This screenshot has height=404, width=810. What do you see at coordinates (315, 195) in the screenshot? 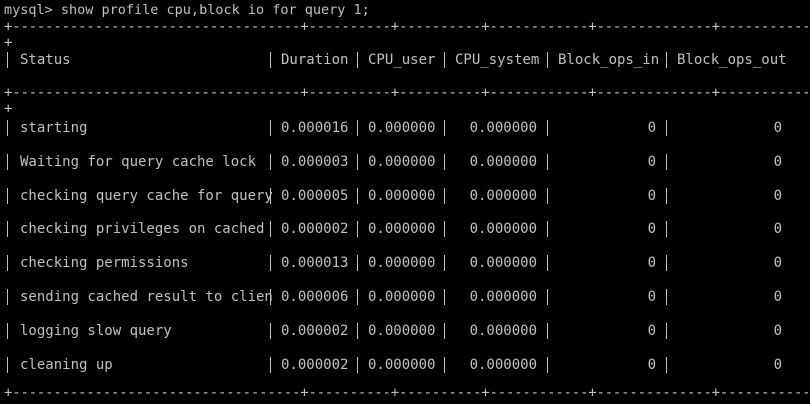
I see `cell-duration: 0.000005` at bounding box center [315, 195].